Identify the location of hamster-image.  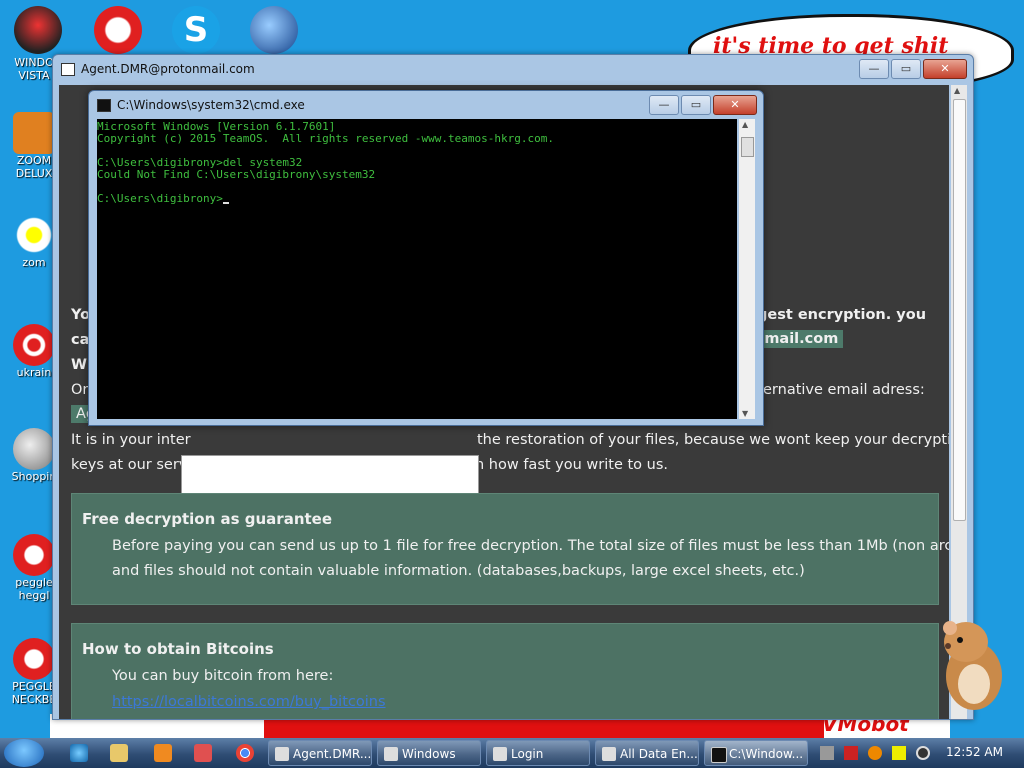
(972, 665).